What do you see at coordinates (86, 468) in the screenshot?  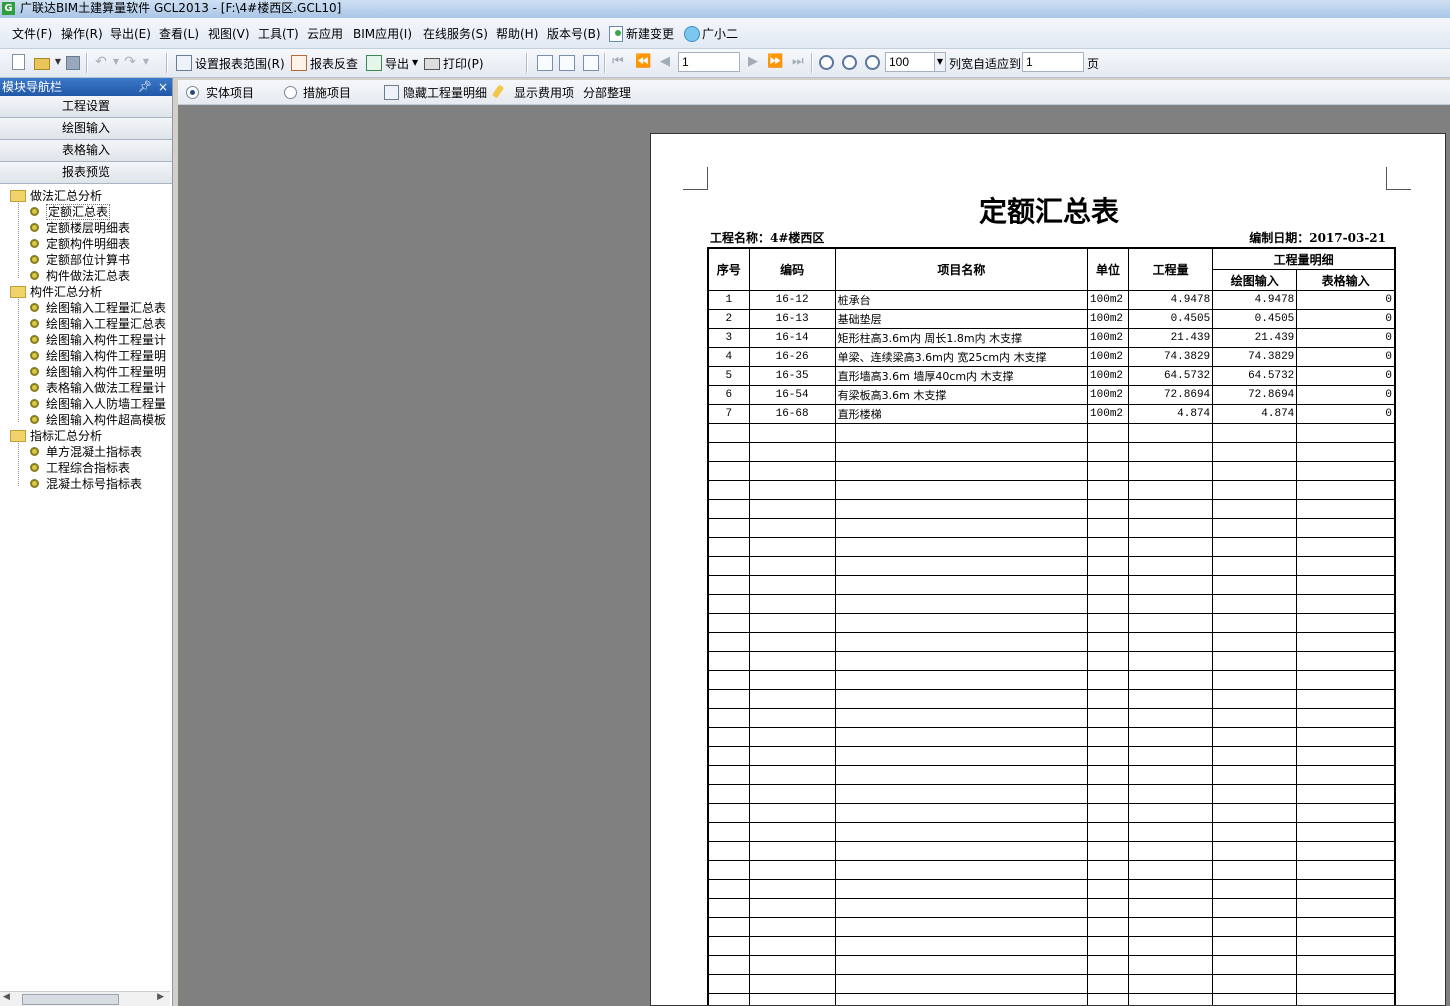 I see `tree-item: 工程综合指标表` at bounding box center [86, 468].